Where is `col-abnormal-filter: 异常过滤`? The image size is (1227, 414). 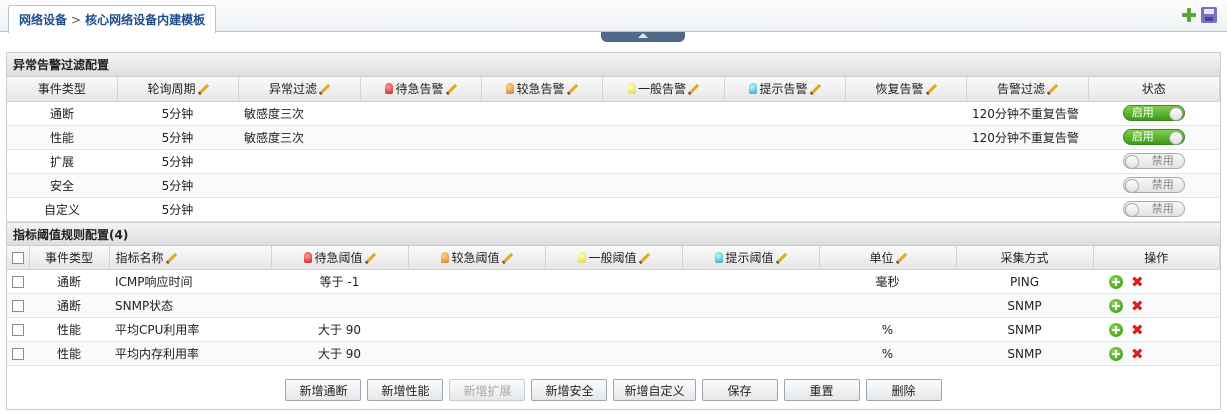 col-abnormal-filter: 异常过滤 is located at coordinates (299, 89).